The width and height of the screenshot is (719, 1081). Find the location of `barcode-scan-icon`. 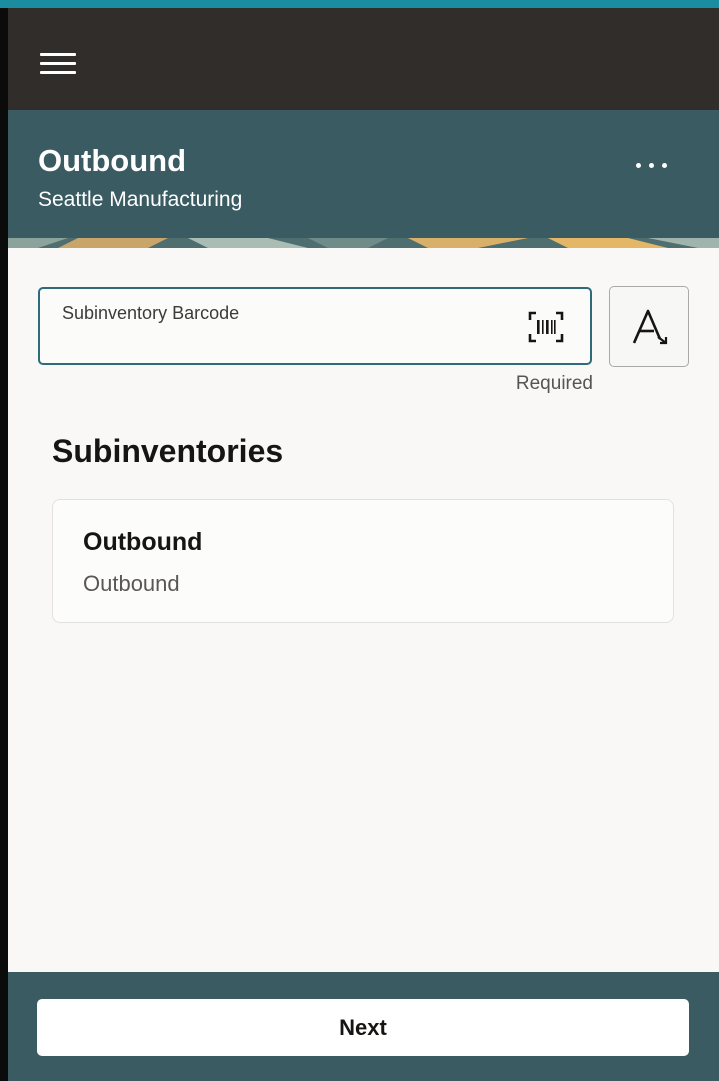

barcode-scan-icon is located at coordinates (546, 327).